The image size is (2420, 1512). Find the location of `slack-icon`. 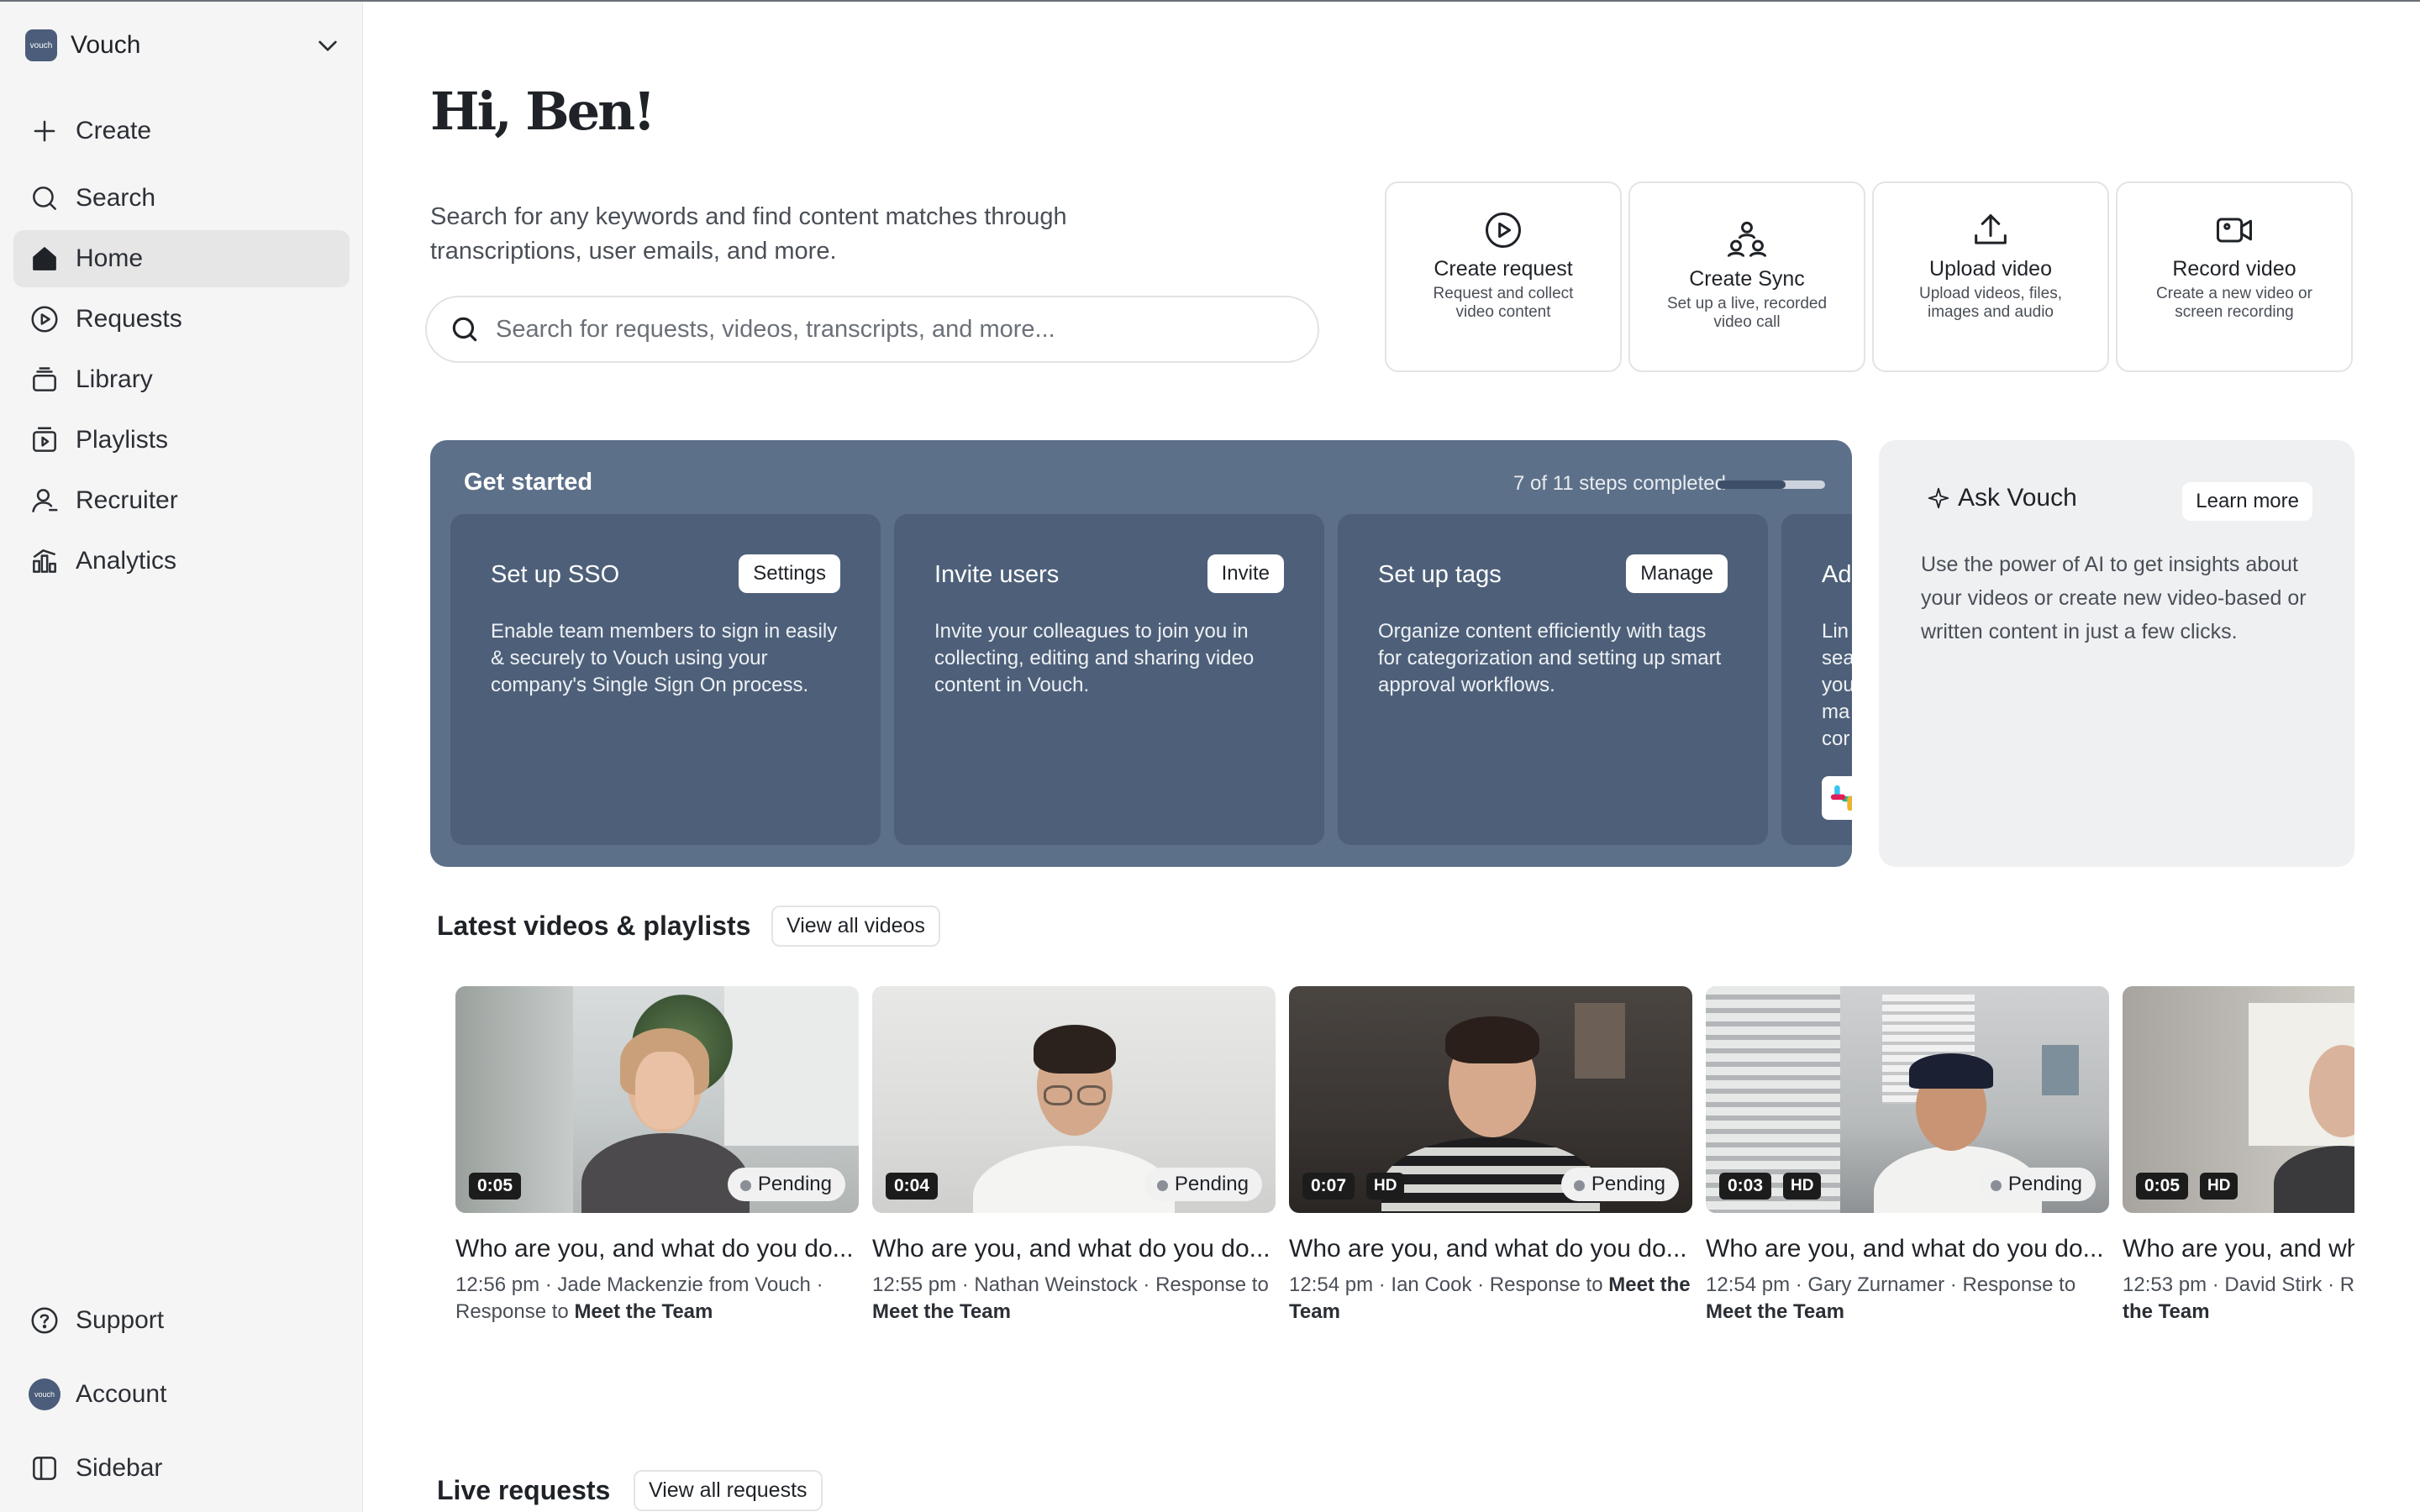

slack-icon is located at coordinates (1837, 798).